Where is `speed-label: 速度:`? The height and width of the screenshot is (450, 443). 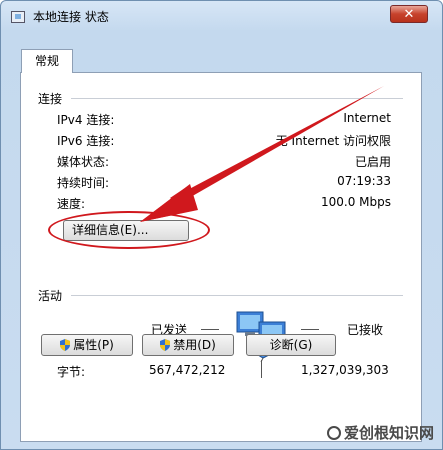
speed-label: 速度: is located at coordinates (71, 204).